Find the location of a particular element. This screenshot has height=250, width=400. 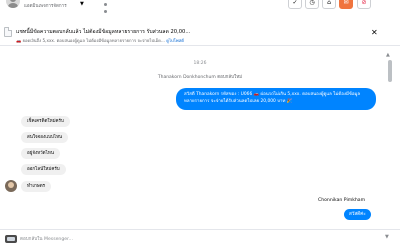

incoming-message-bubble: เช็คเครดิตใหม่ครับ is located at coordinates (45, 121).